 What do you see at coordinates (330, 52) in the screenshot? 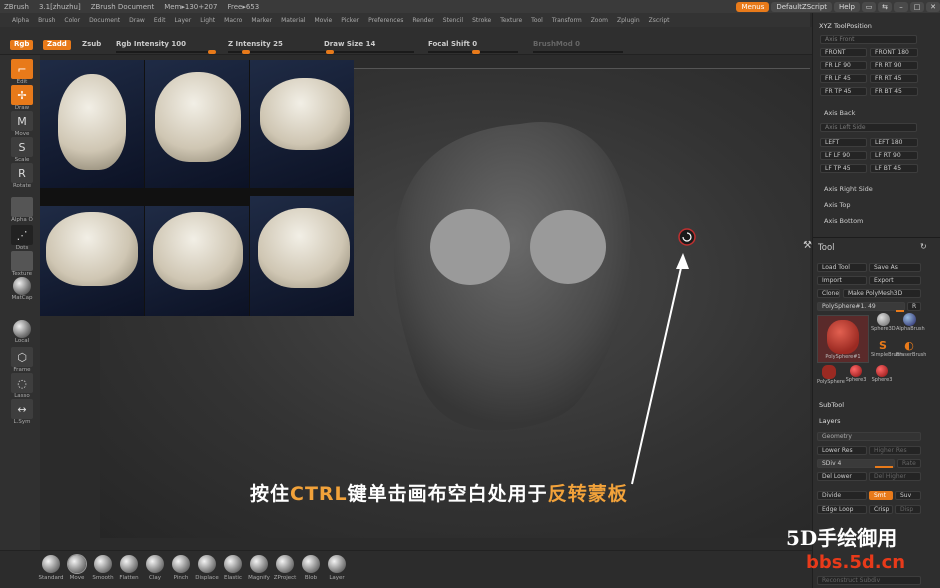
I see `draw-size-thumb` at bounding box center [330, 52].